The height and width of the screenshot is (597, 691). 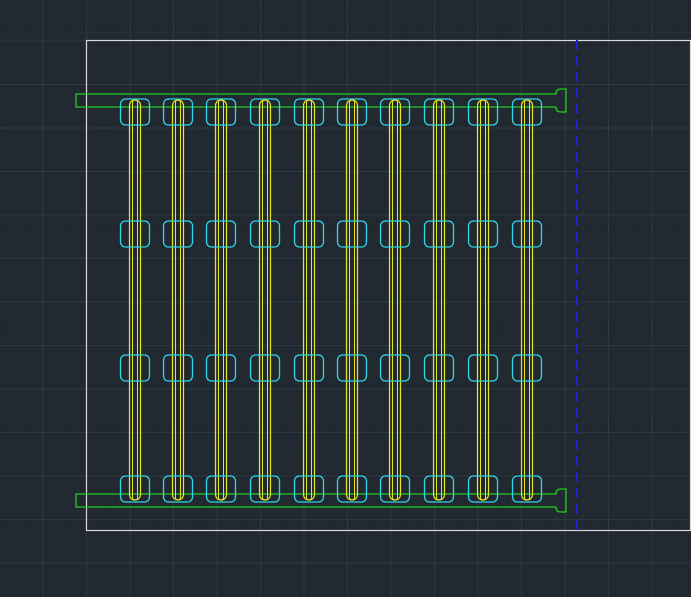 I want to click on support-pad-r4-c1, so click(x=135, y=489).